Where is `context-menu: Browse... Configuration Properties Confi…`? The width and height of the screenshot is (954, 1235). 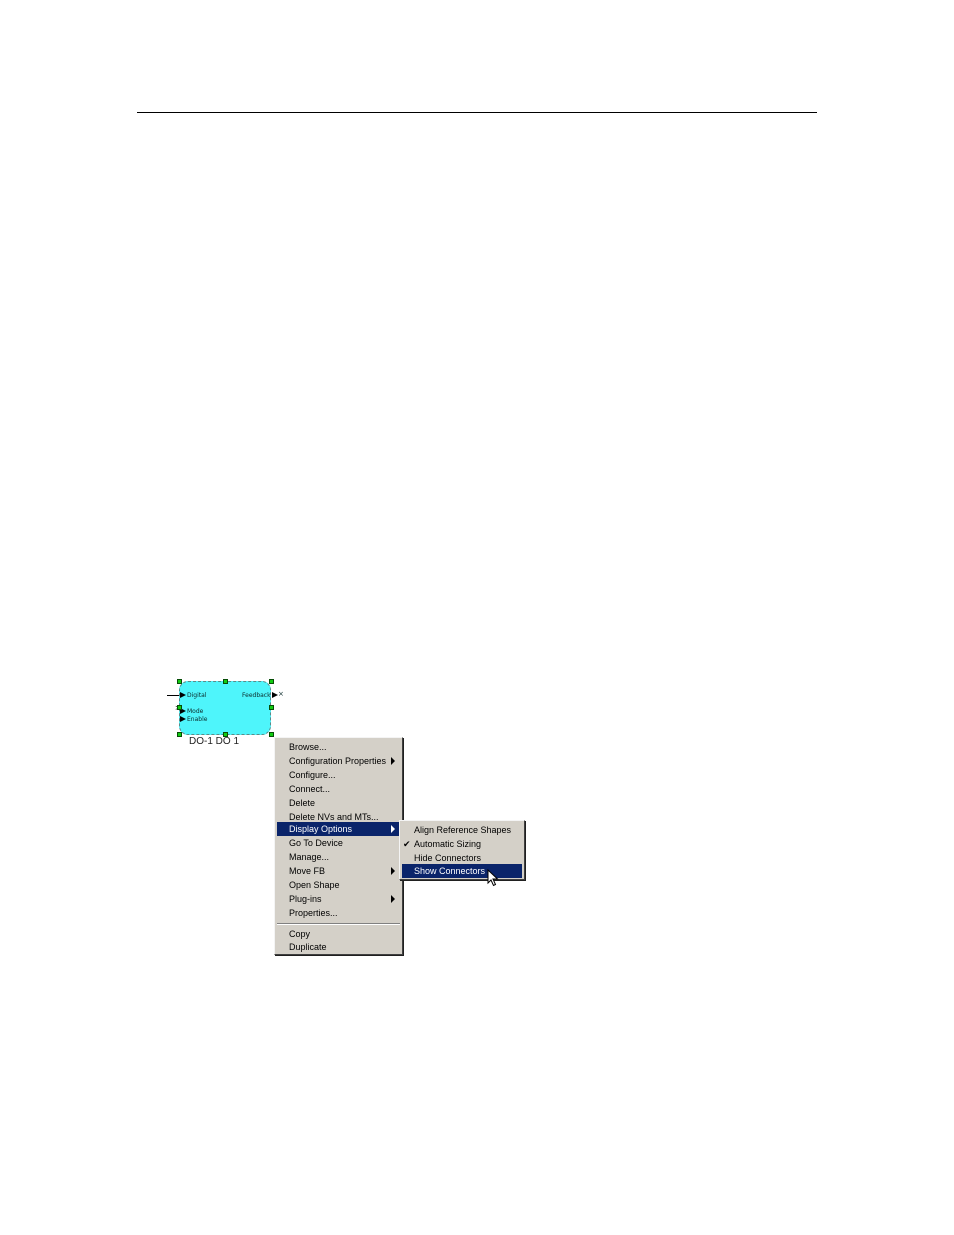 context-menu: Browse... Configuration Properties Confi… is located at coordinates (338, 846).